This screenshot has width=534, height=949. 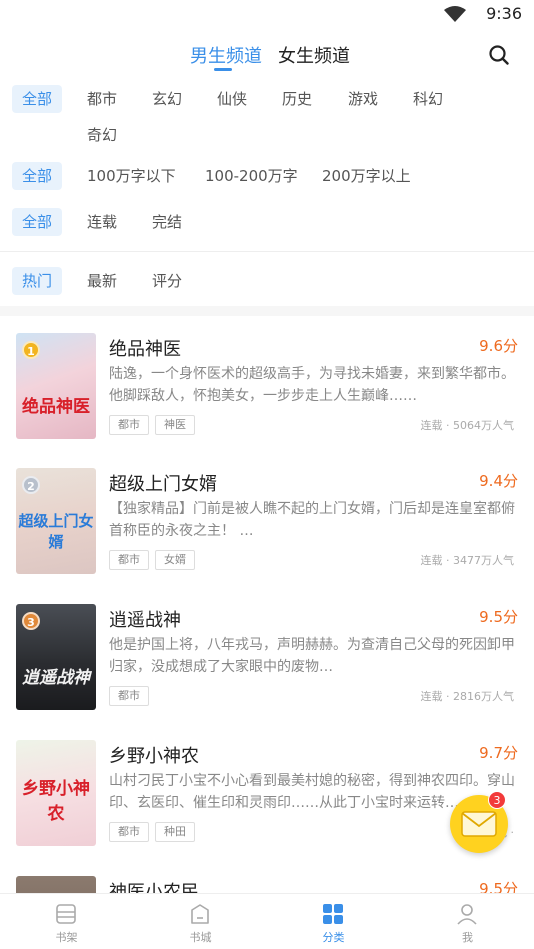 I want to click on status-ongoing: 连载, so click(x=102, y=222).